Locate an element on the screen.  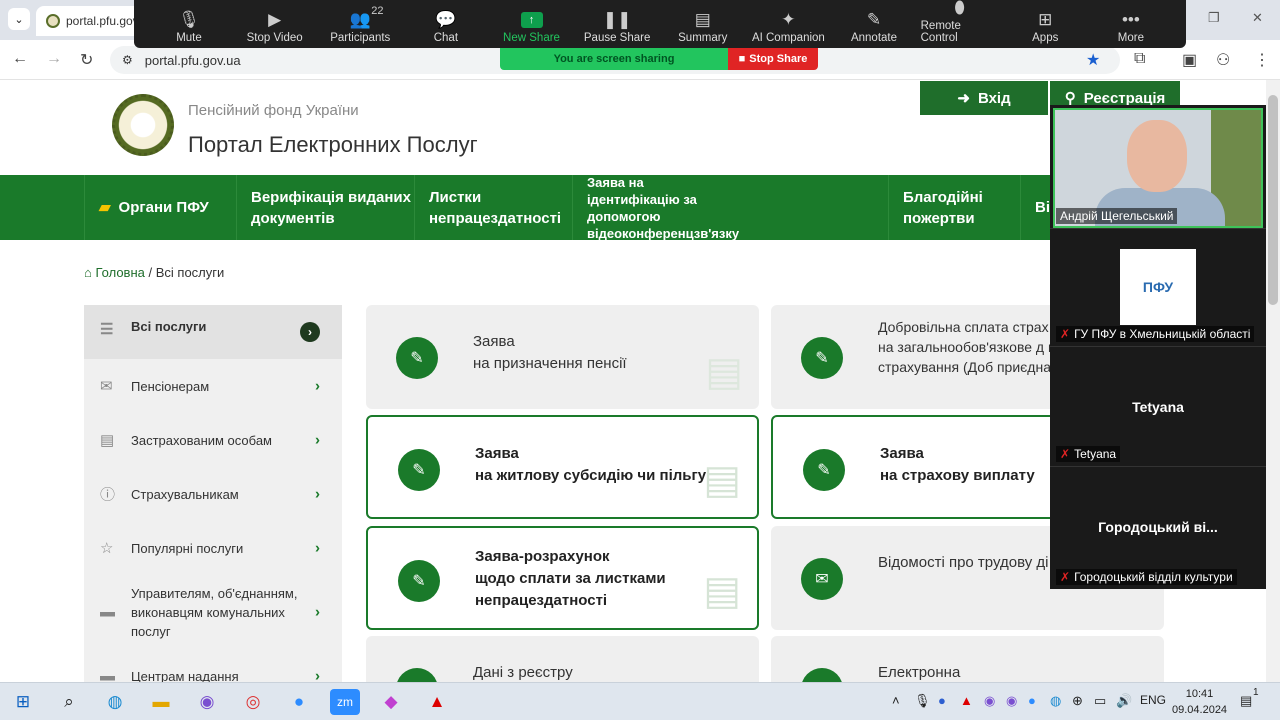
forward-icon: → is located at coordinates (54, 59).